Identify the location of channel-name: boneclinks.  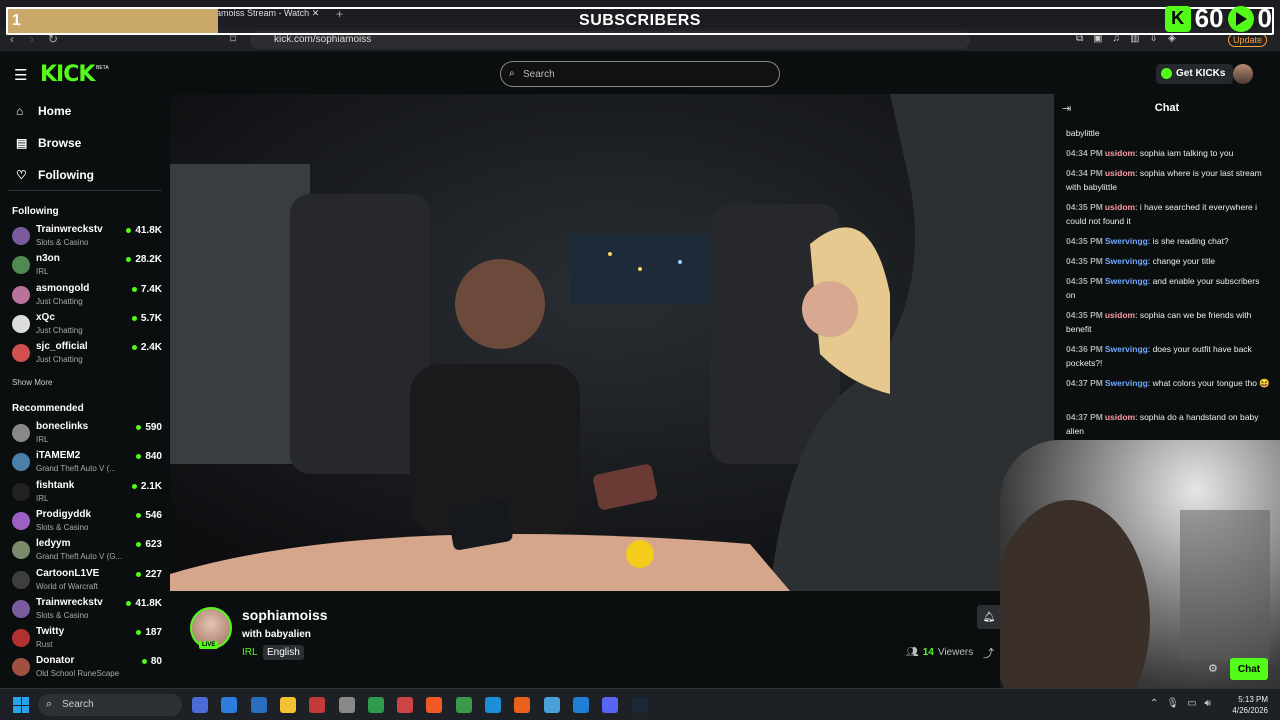
(62, 426).